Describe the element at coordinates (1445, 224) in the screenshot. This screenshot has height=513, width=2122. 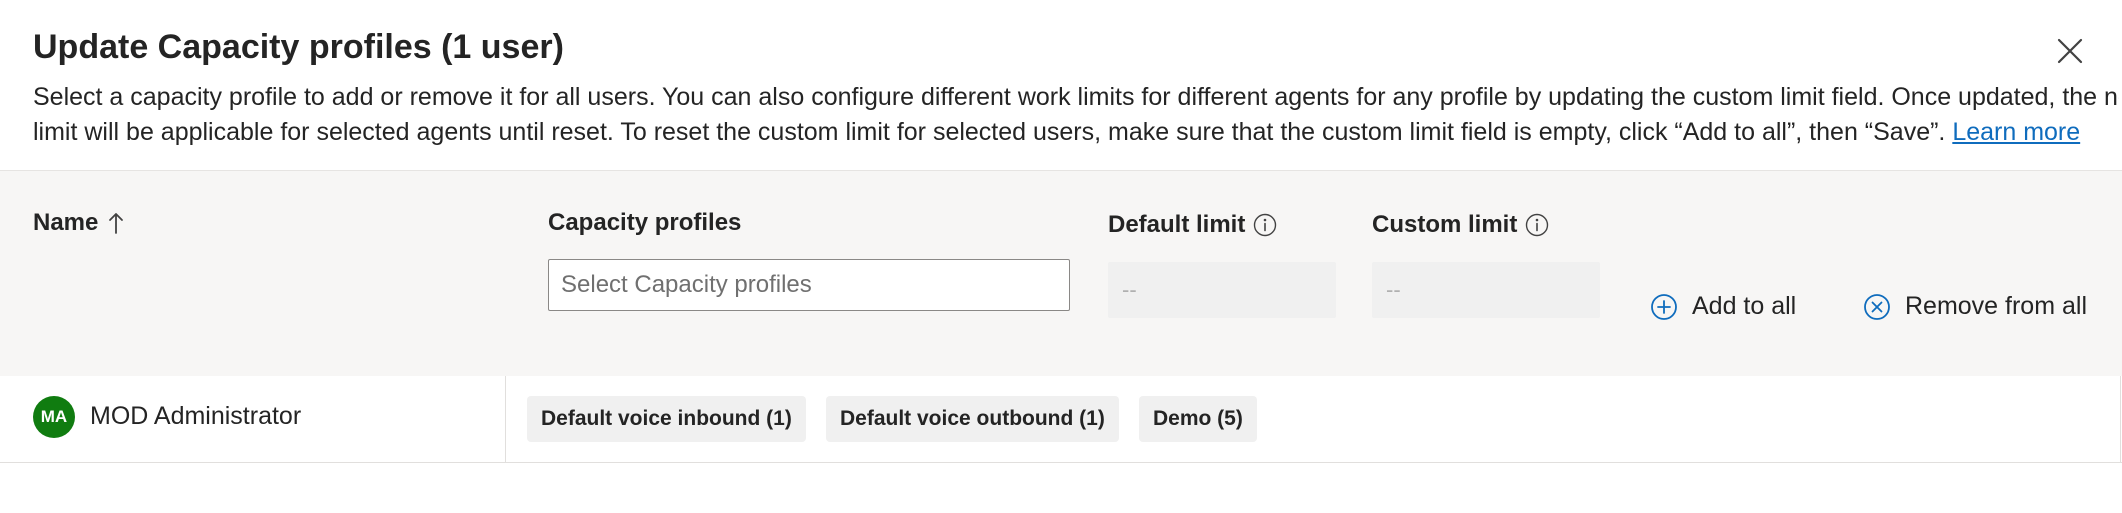
I see `custom-limit-label: Custom limit` at that location.